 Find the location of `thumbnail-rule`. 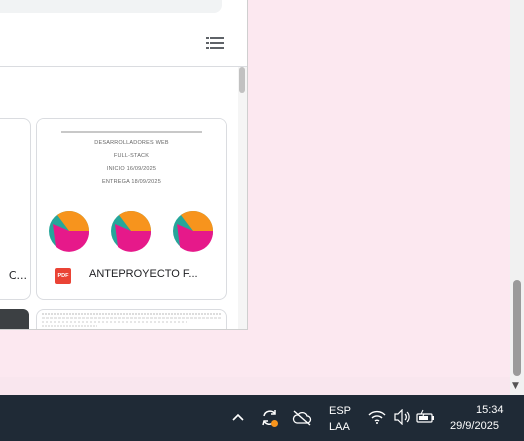

thumbnail-rule is located at coordinates (131, 132).